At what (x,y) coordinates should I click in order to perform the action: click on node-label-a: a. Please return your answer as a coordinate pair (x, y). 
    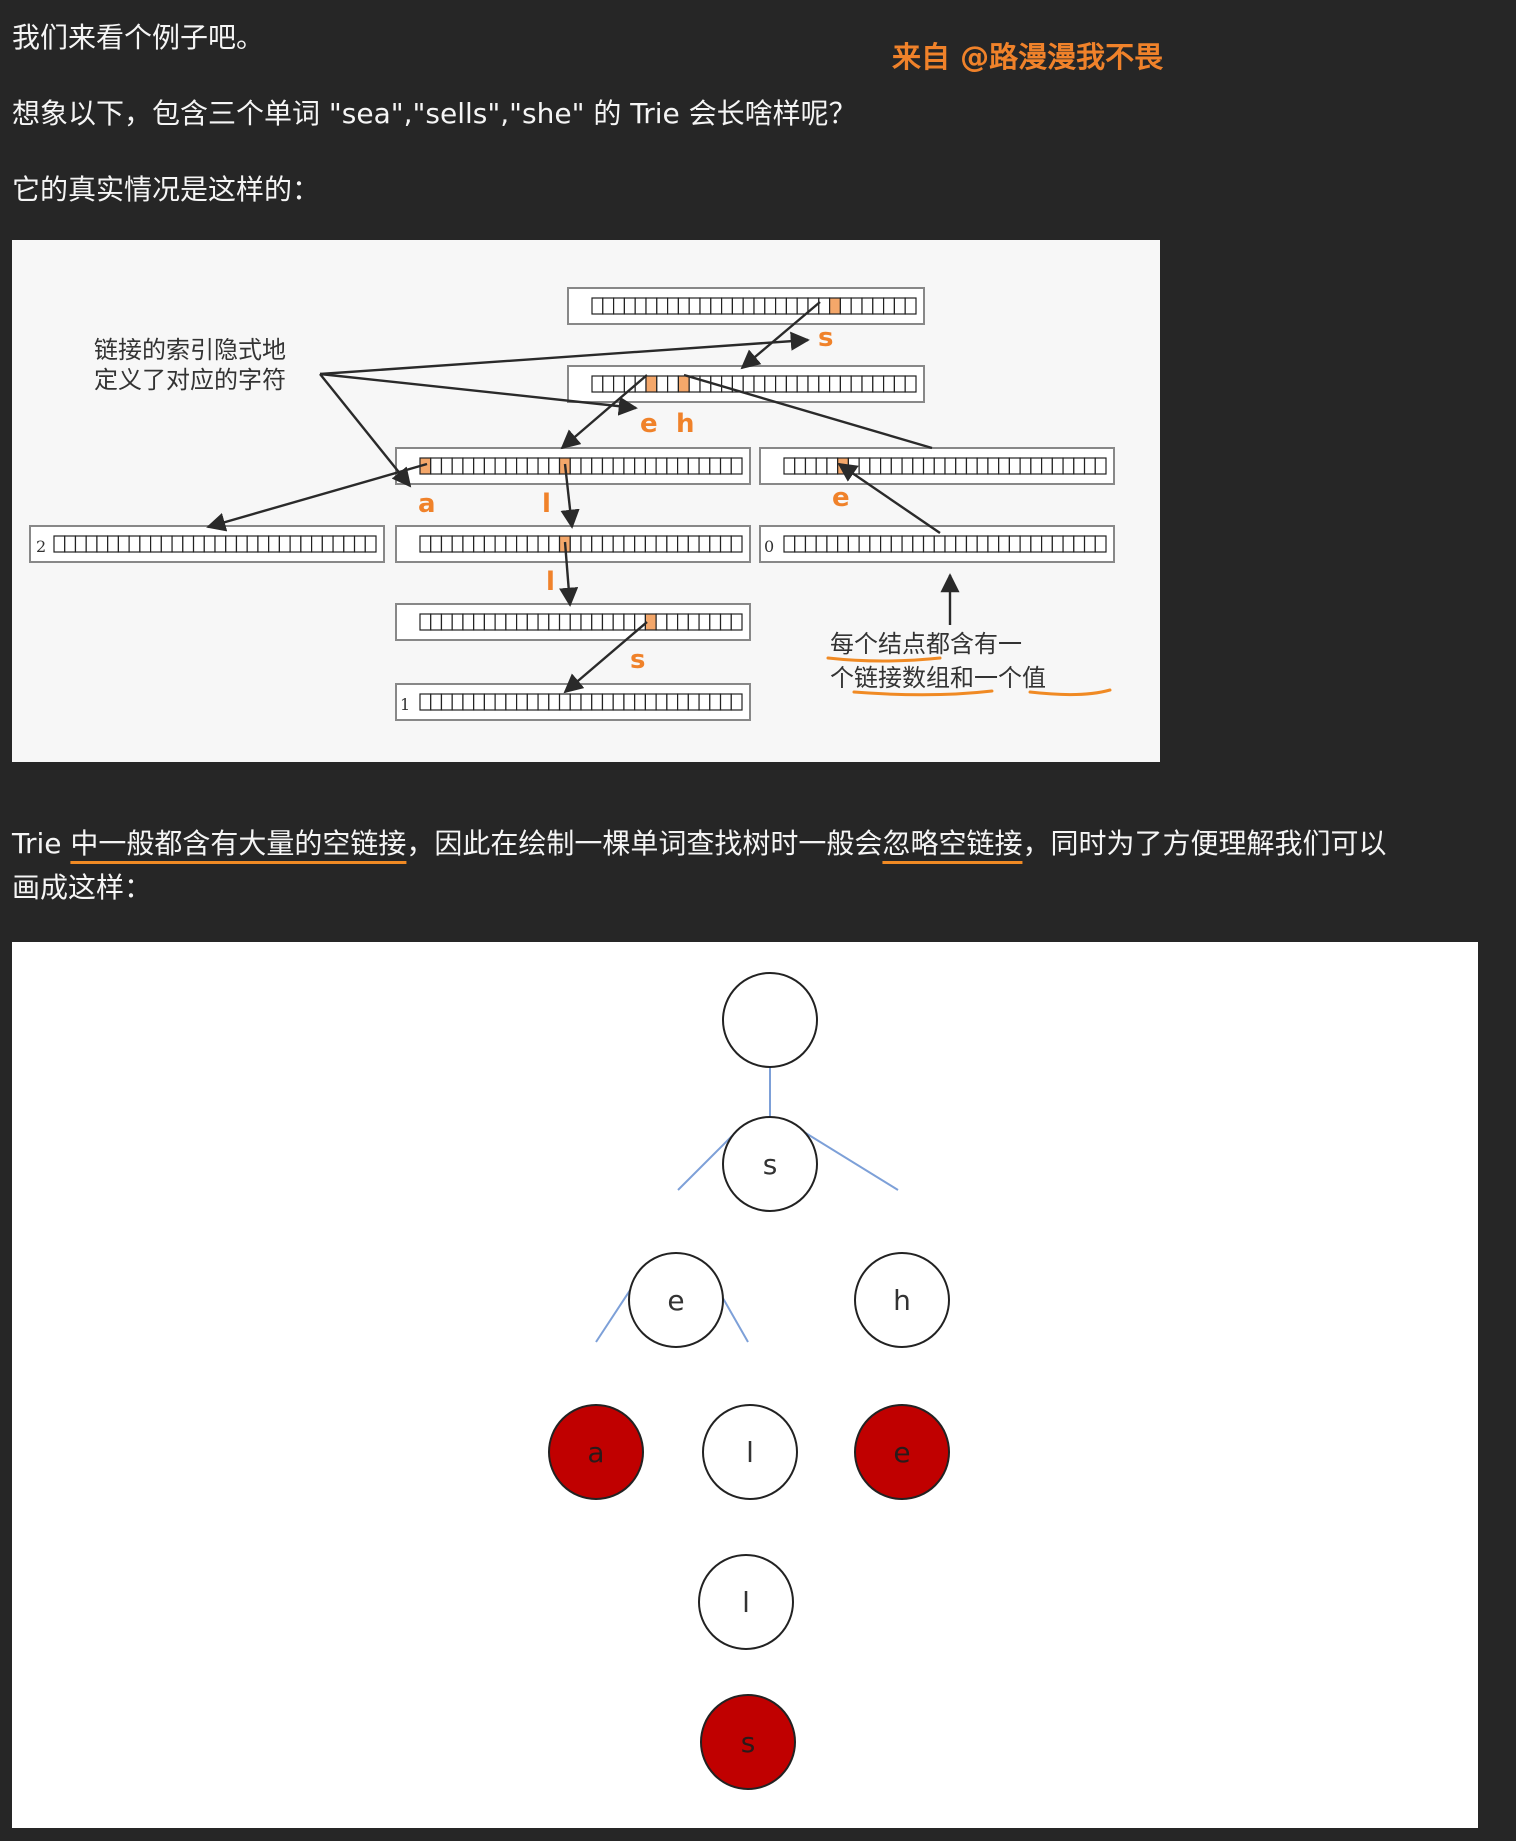
    Looking at the image, I should click on (595, 1452).